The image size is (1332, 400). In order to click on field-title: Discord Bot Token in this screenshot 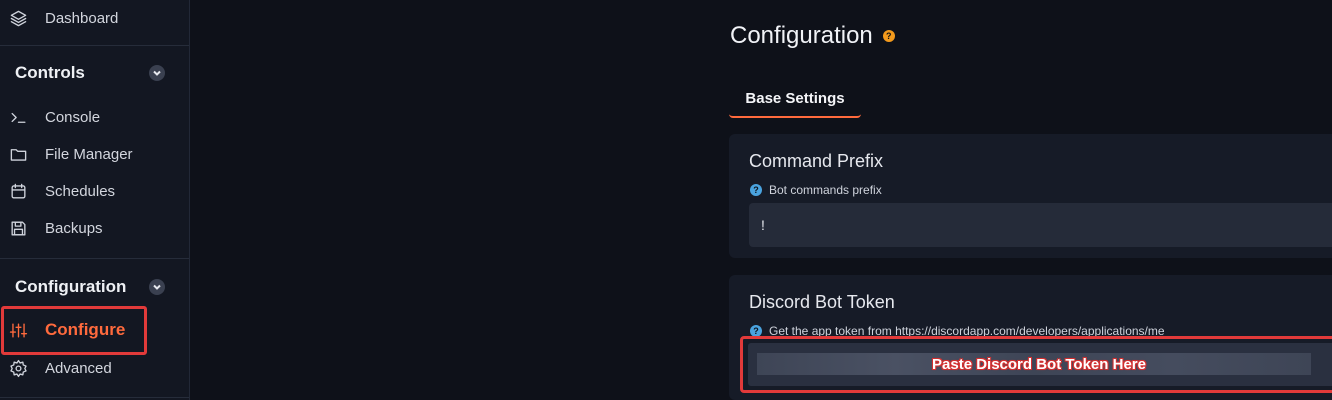, I will do `click(822, 302)`.